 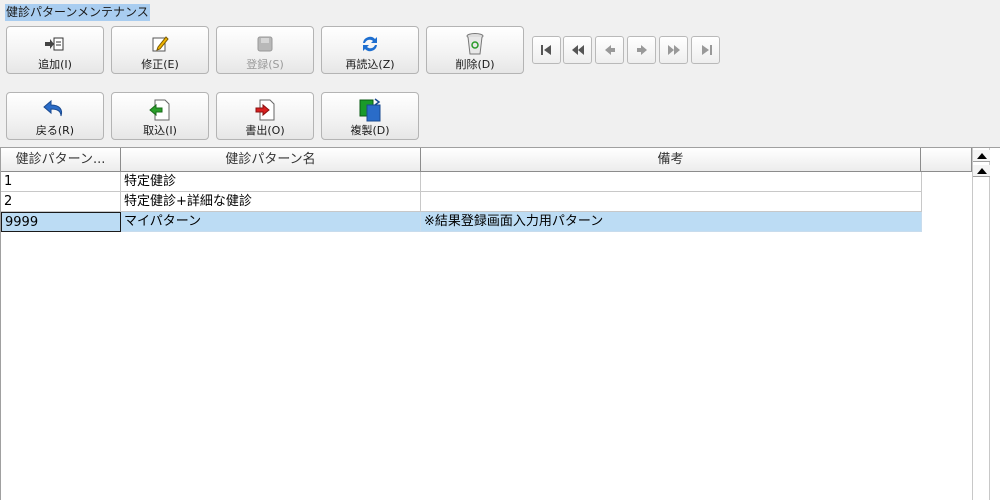 I want to click on prev-page-button, so click(x=577, y=50).